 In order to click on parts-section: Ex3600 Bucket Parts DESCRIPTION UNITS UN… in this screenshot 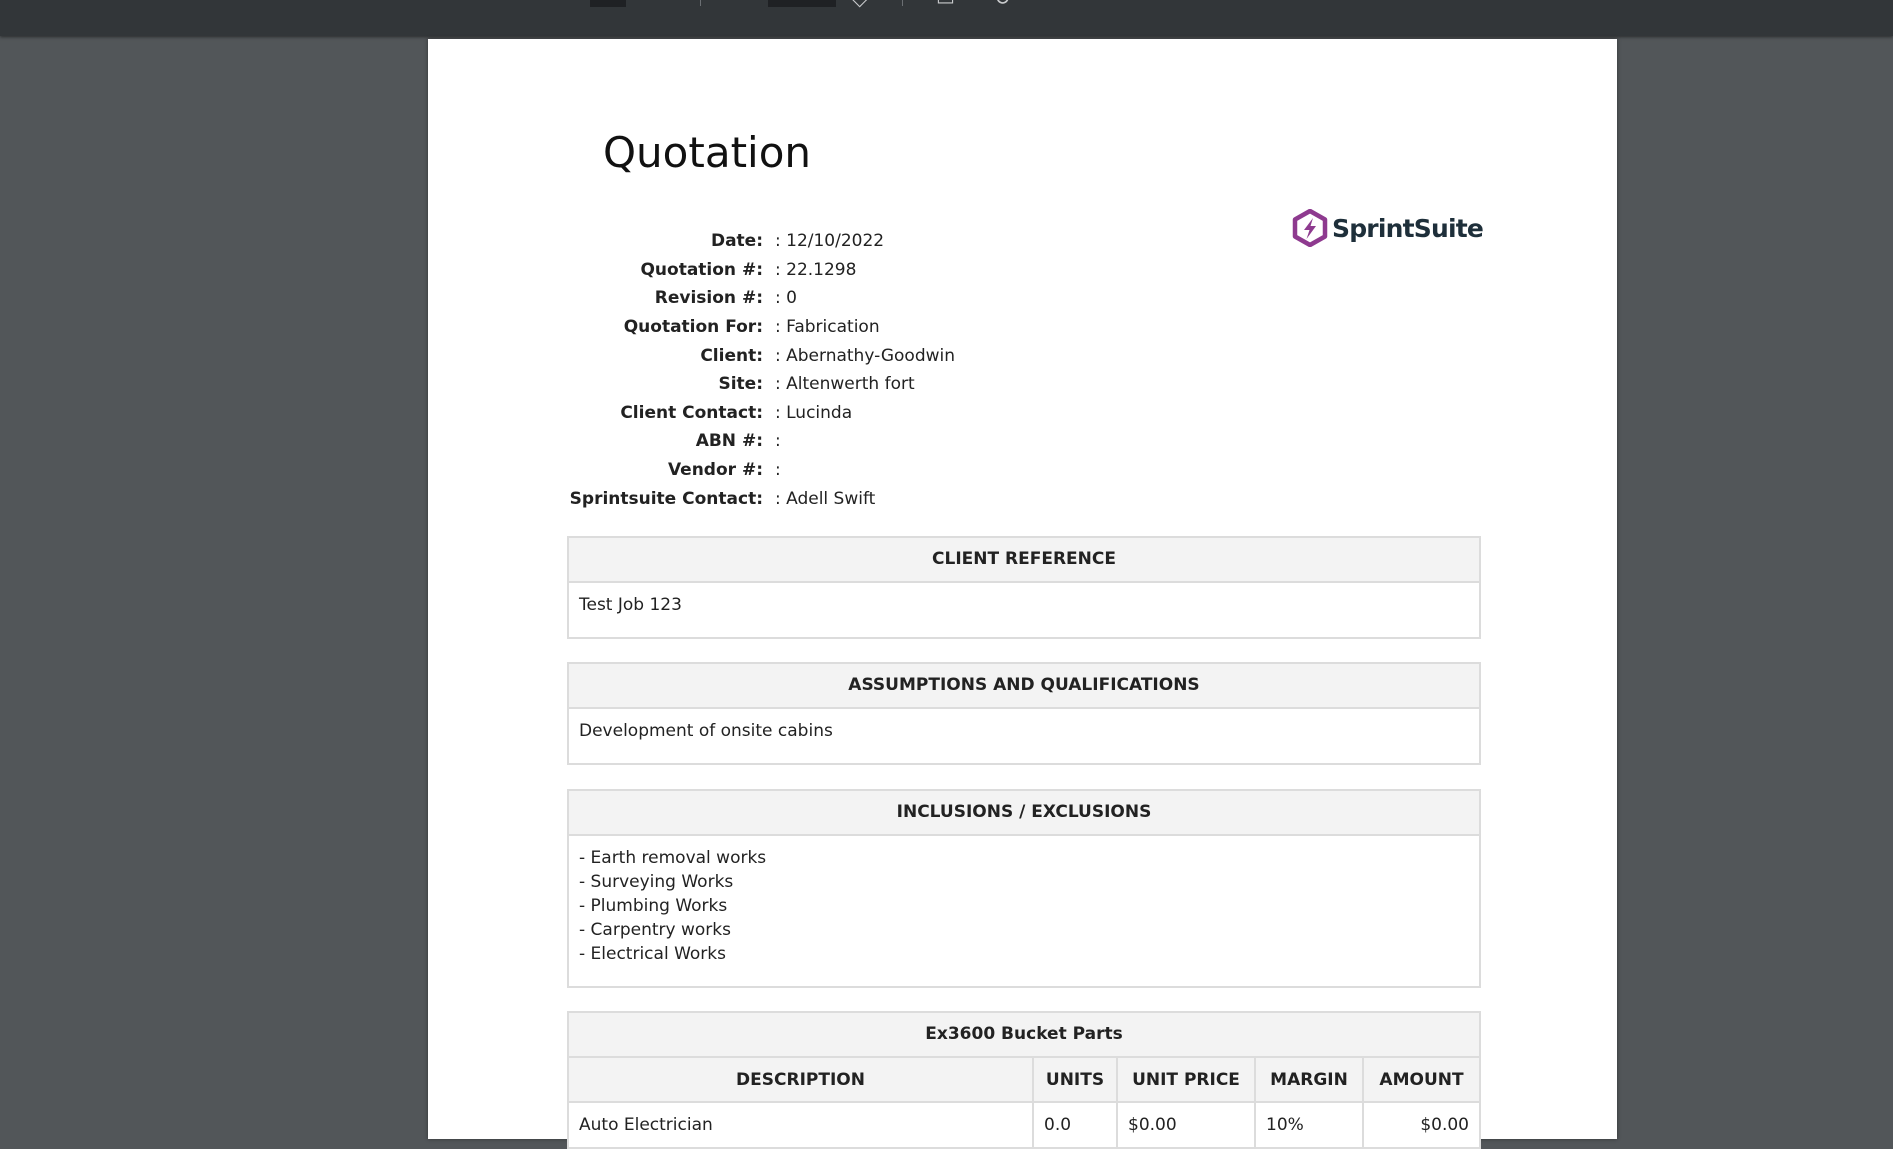, I will do `click(1024, 1080)`.